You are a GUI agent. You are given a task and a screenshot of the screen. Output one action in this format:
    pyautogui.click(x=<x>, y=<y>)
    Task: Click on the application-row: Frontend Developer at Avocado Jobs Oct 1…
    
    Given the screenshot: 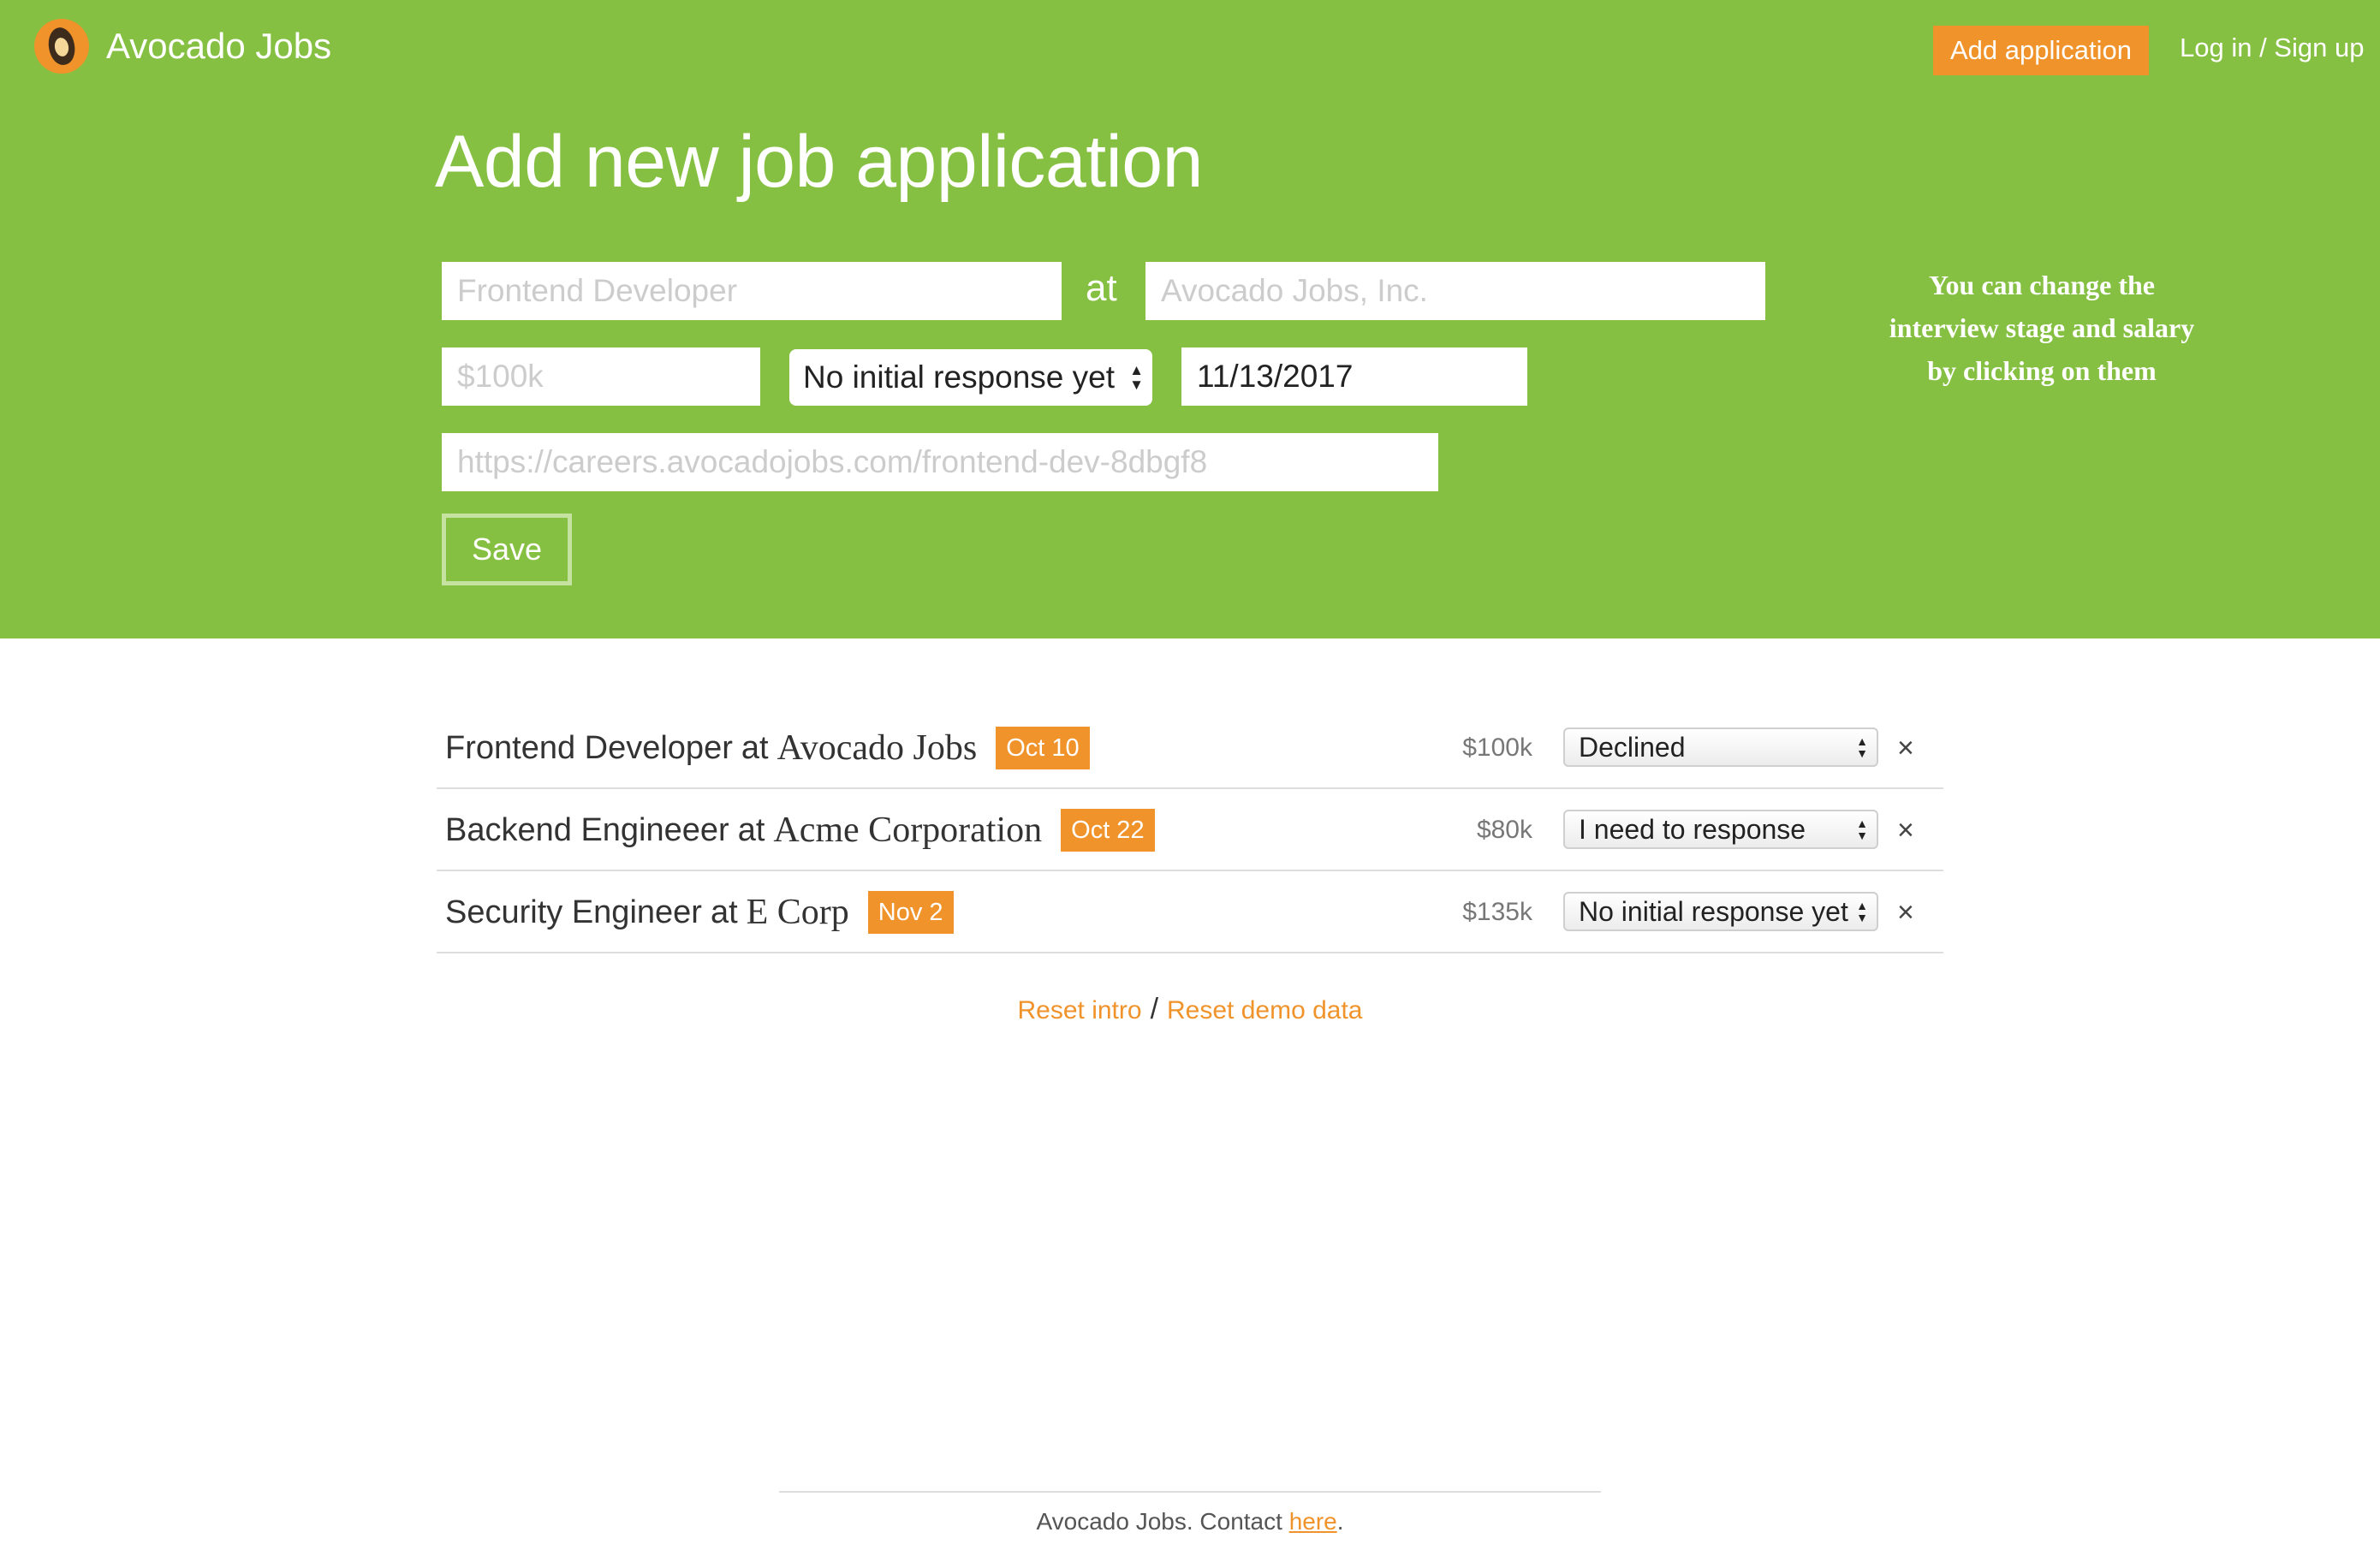 What is the action you would take?
    pyautogui.click(x=1190, y=748)
    